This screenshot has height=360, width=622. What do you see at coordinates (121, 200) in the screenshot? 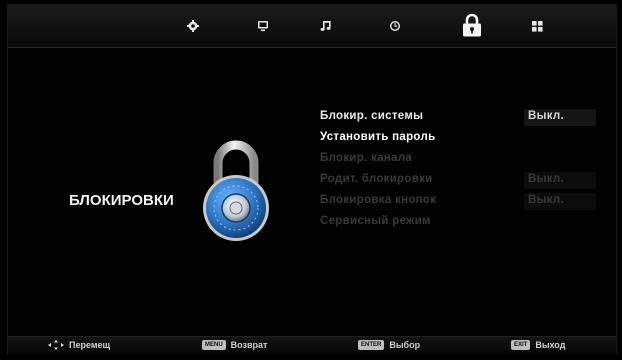
I see `section-title: БЛОКИРОВКИ` at bounding box center [121, 200].